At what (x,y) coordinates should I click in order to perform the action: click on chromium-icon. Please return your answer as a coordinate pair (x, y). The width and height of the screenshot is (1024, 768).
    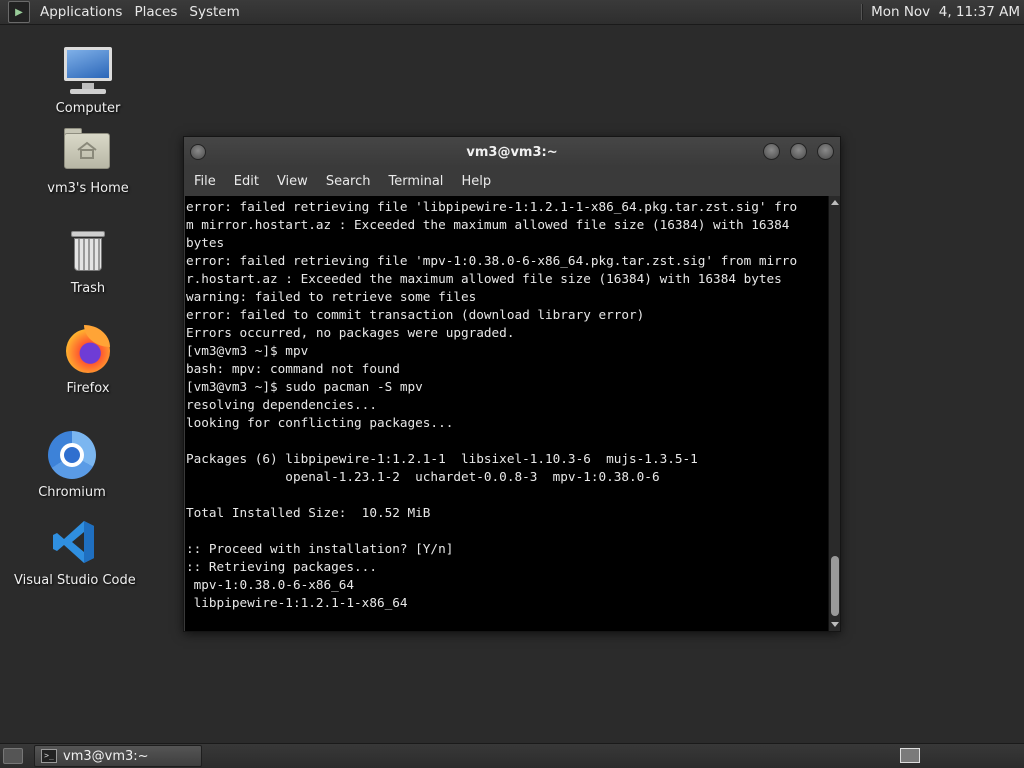
    Looking at the image, I should click on (72, 455).